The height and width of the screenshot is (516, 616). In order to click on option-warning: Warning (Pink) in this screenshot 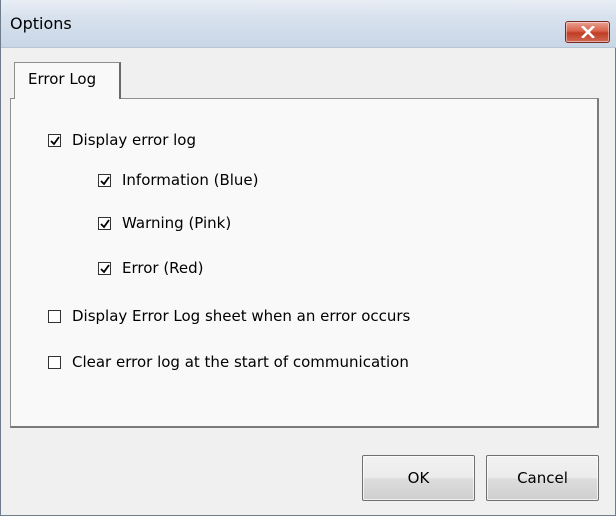, I will do `click(164, 223)`.